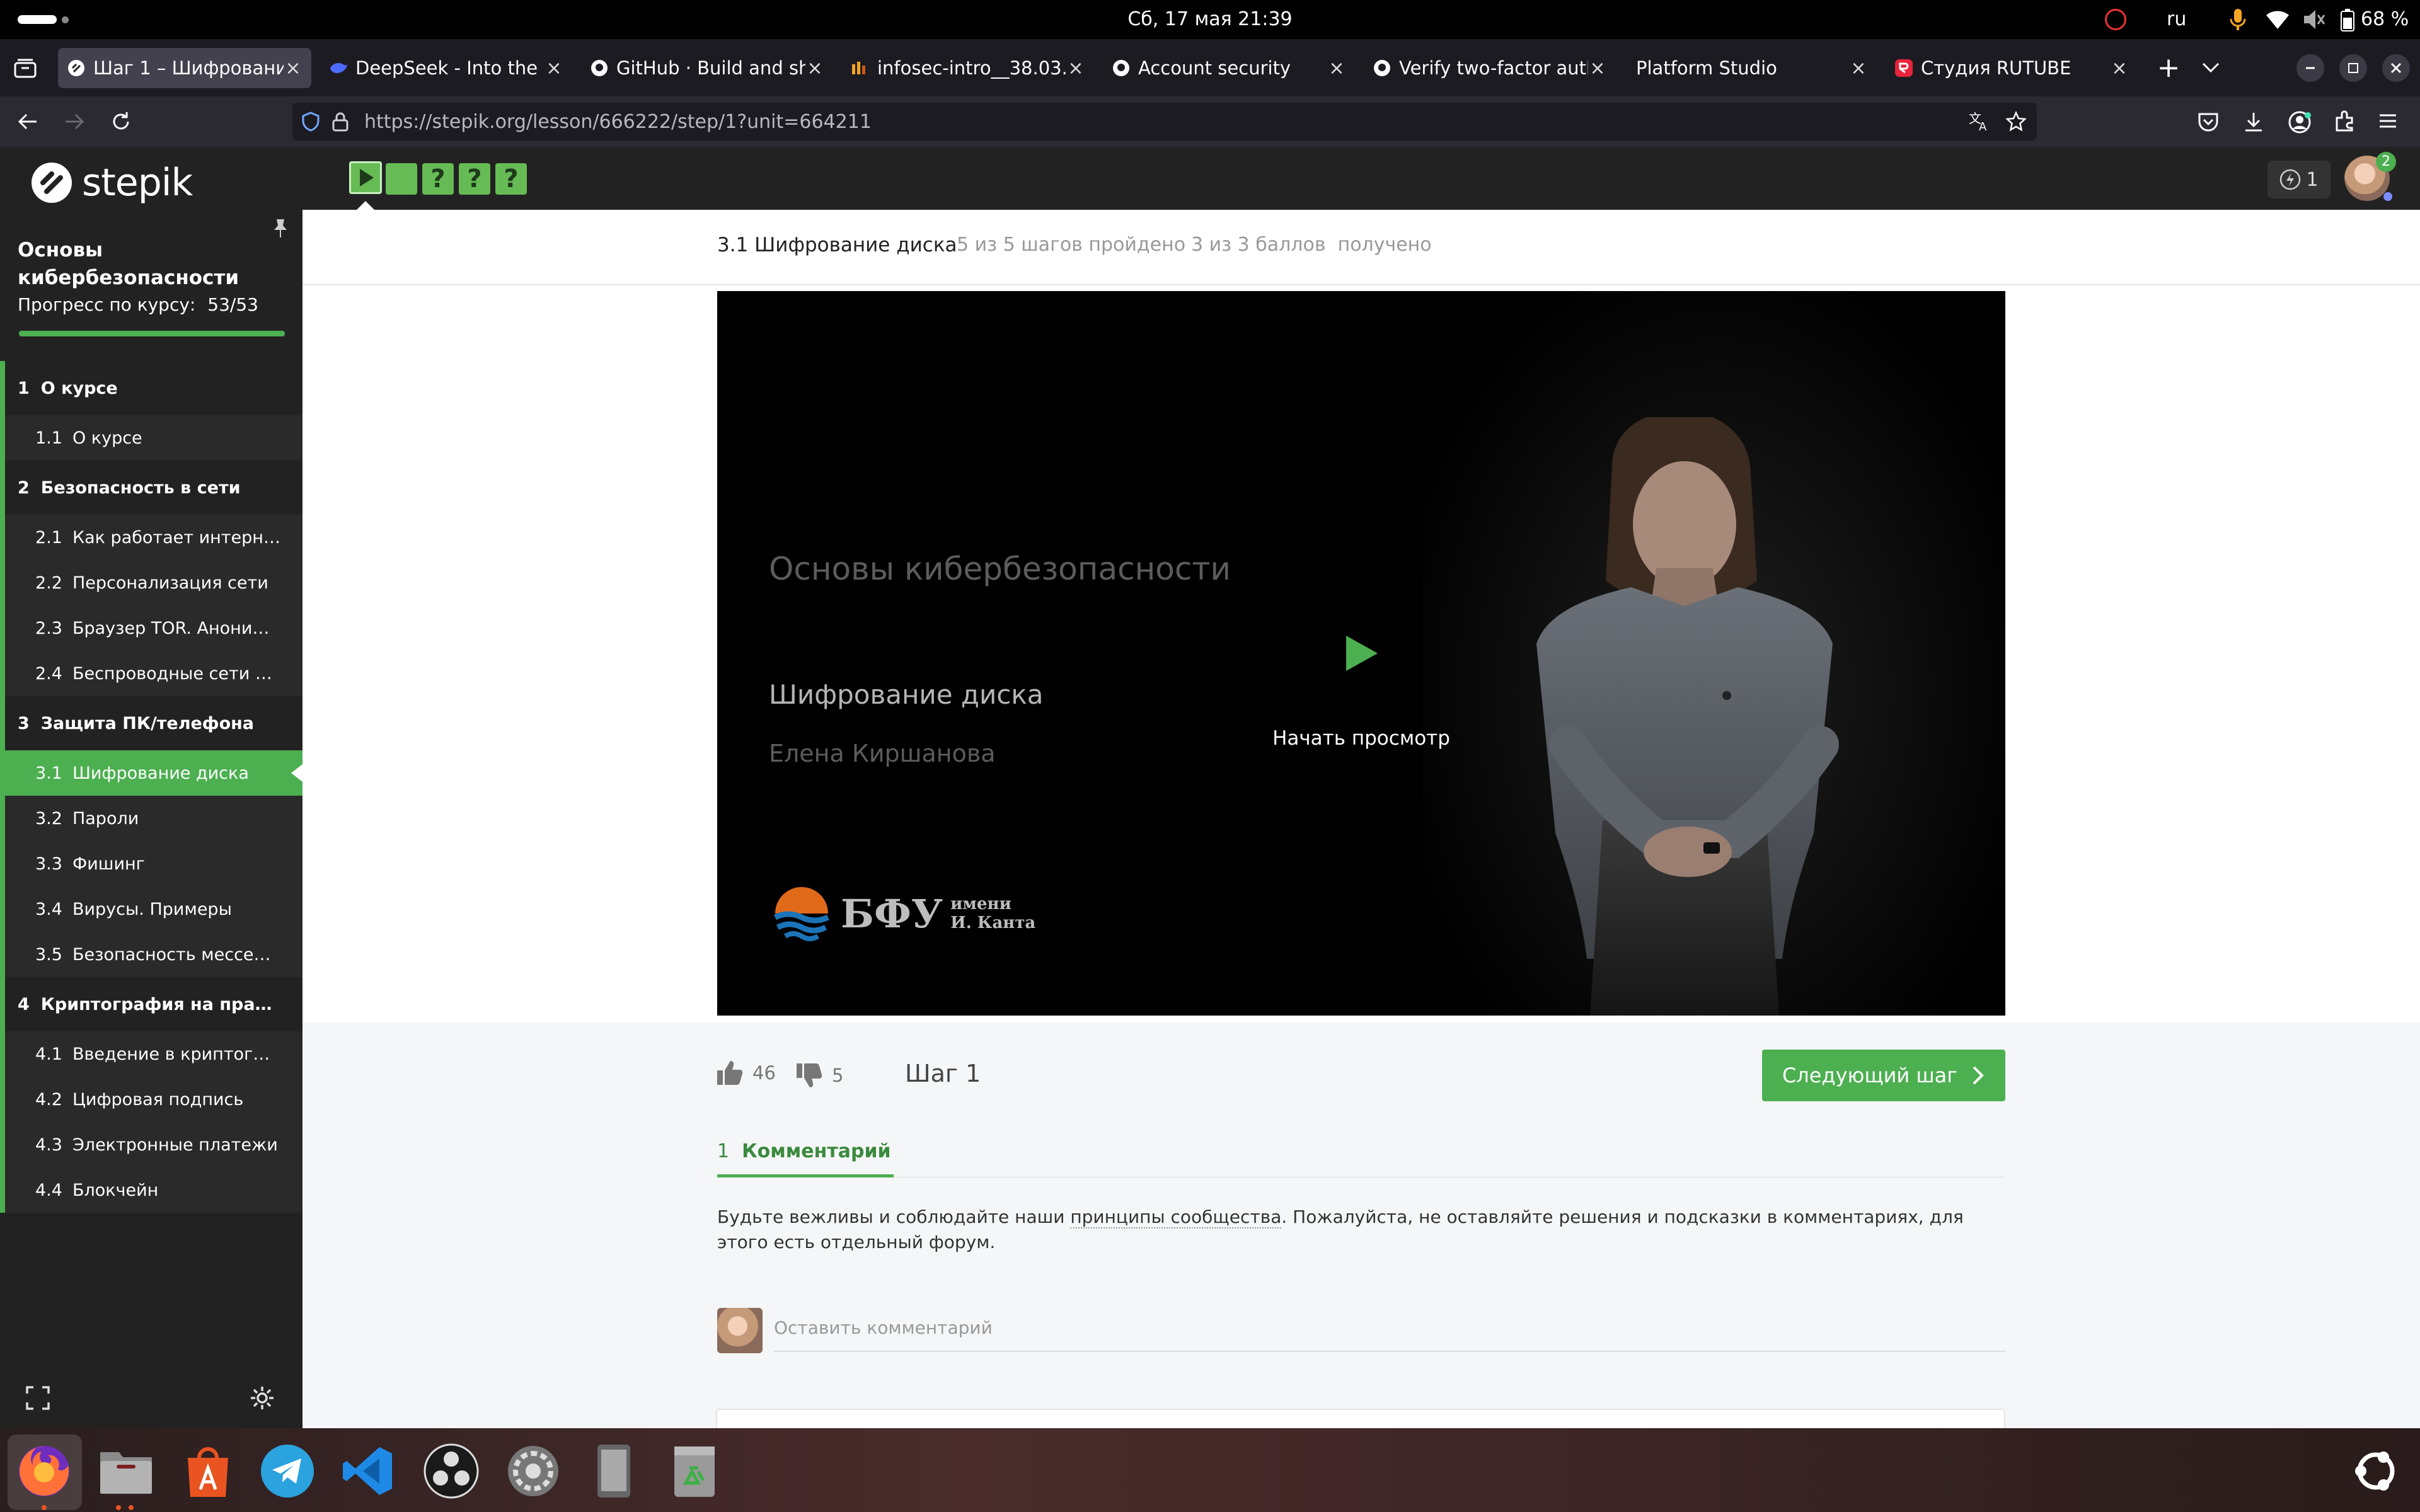 Image resolution: width=2420 pixels, height=1512 pixels. Describe the element at coordinates (2314, 19) in the screenshot. I see `volume-muted-icon` at that location.